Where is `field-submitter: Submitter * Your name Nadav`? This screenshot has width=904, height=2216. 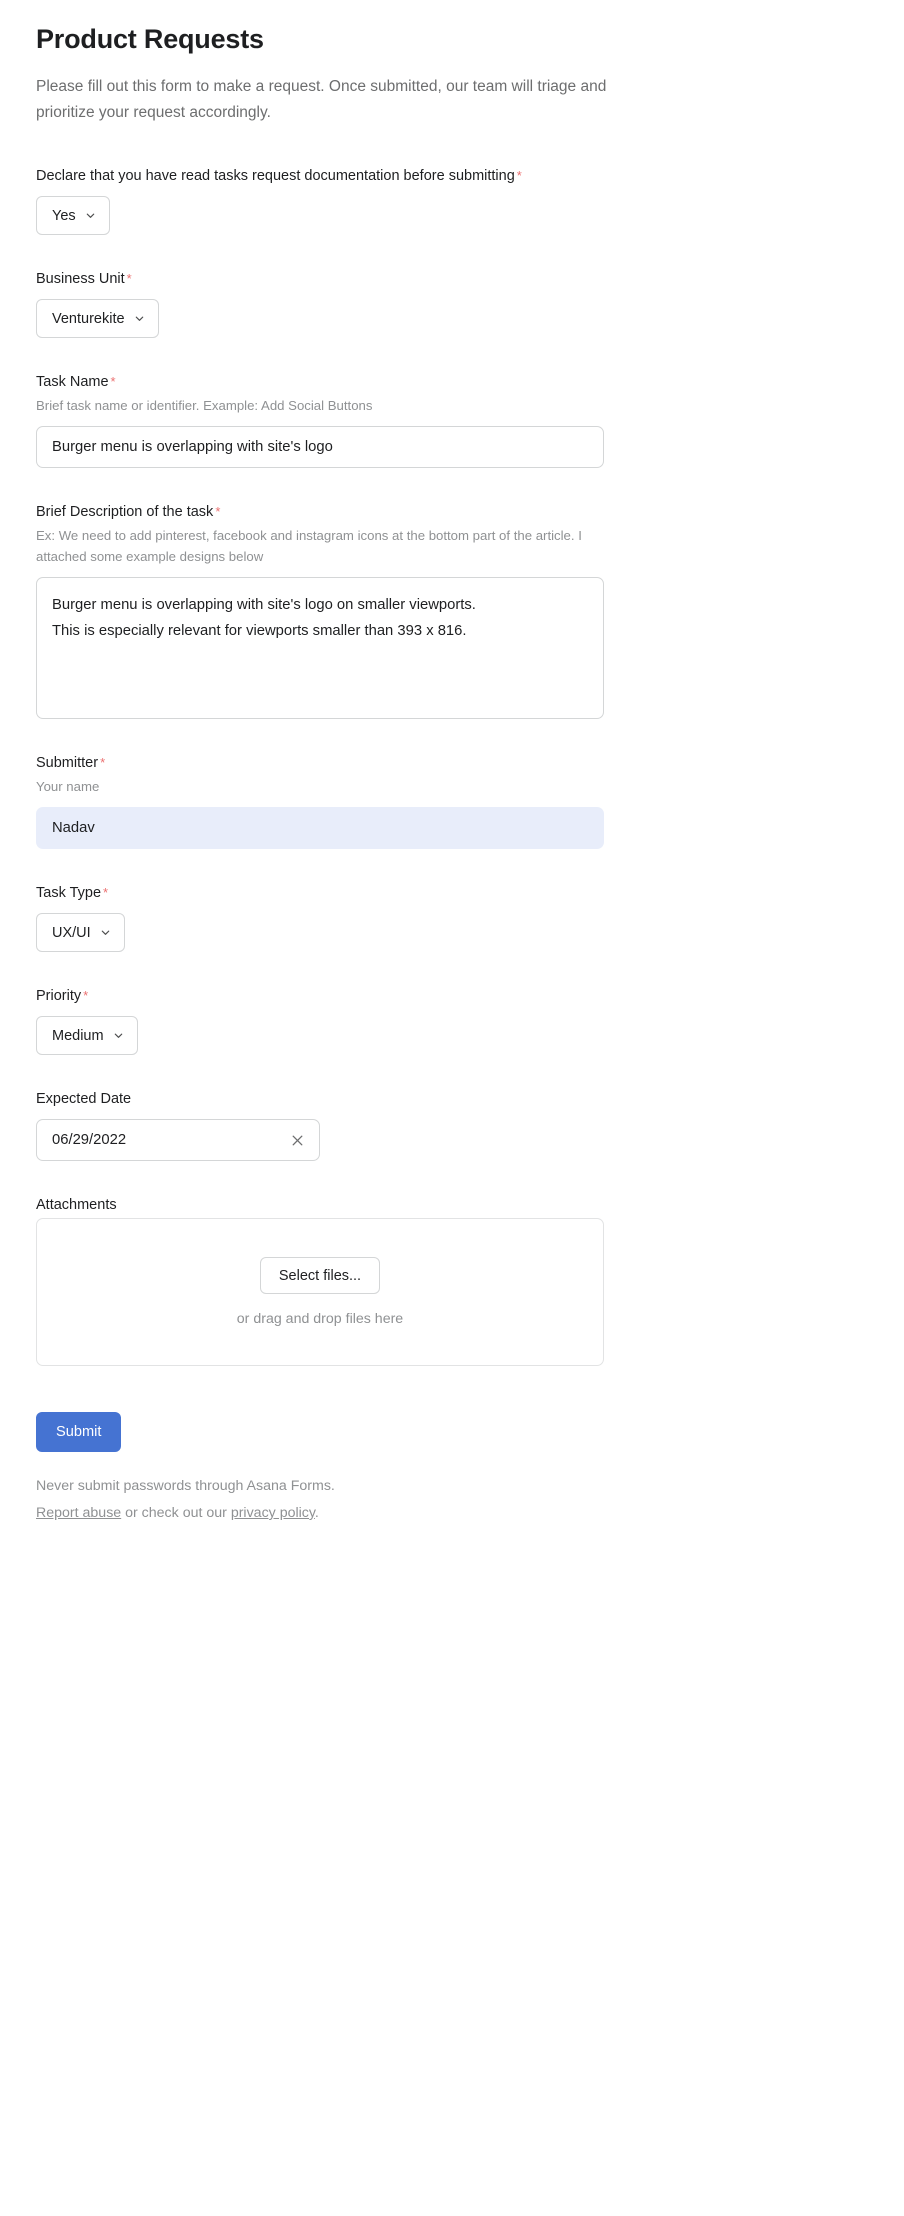
field-submitter: Submitter * Your name Nadav is located at coordinates (452, 801).